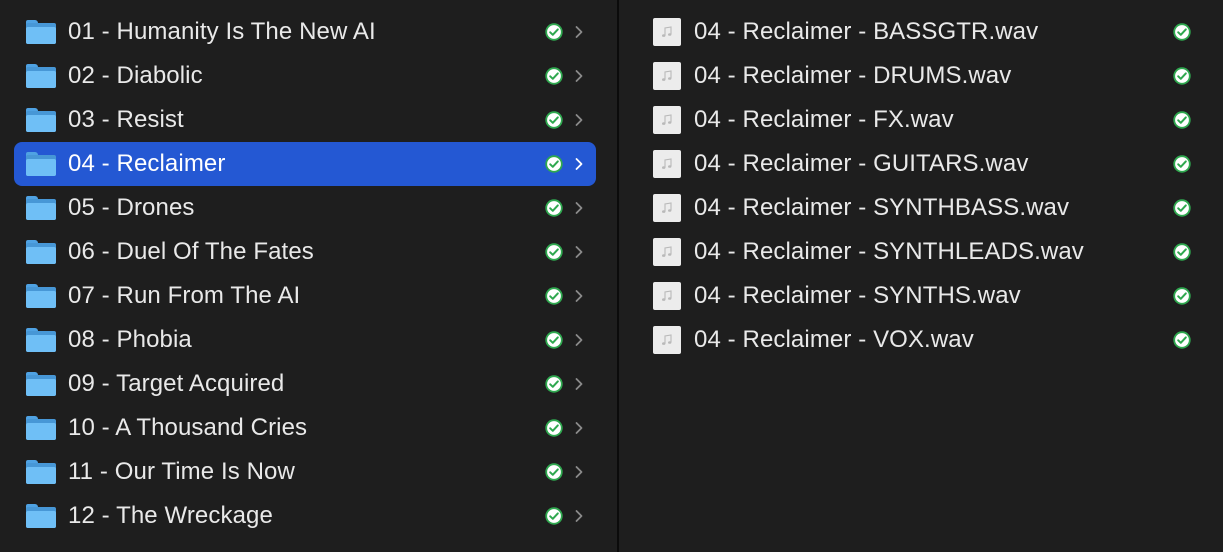 This screenshot has height=552, width=1223. I want to click on folder-row: 12 - The Wreckage, so click(305, 516).